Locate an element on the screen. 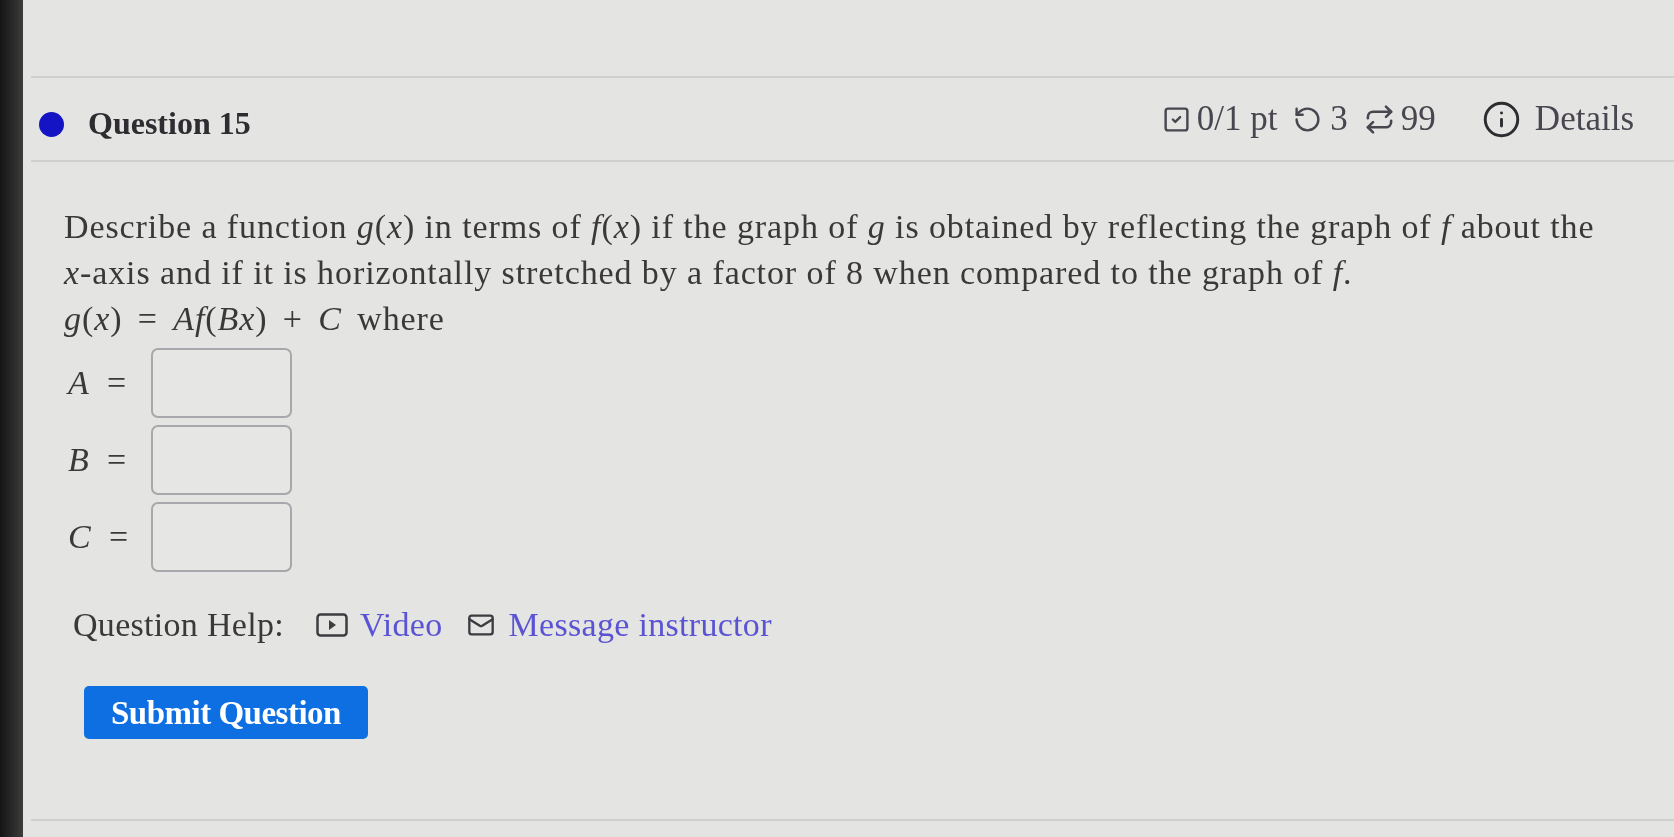 The width and height of the screenshot is (1674, 837). answer-label: B = is located at coordinates (98, 460).